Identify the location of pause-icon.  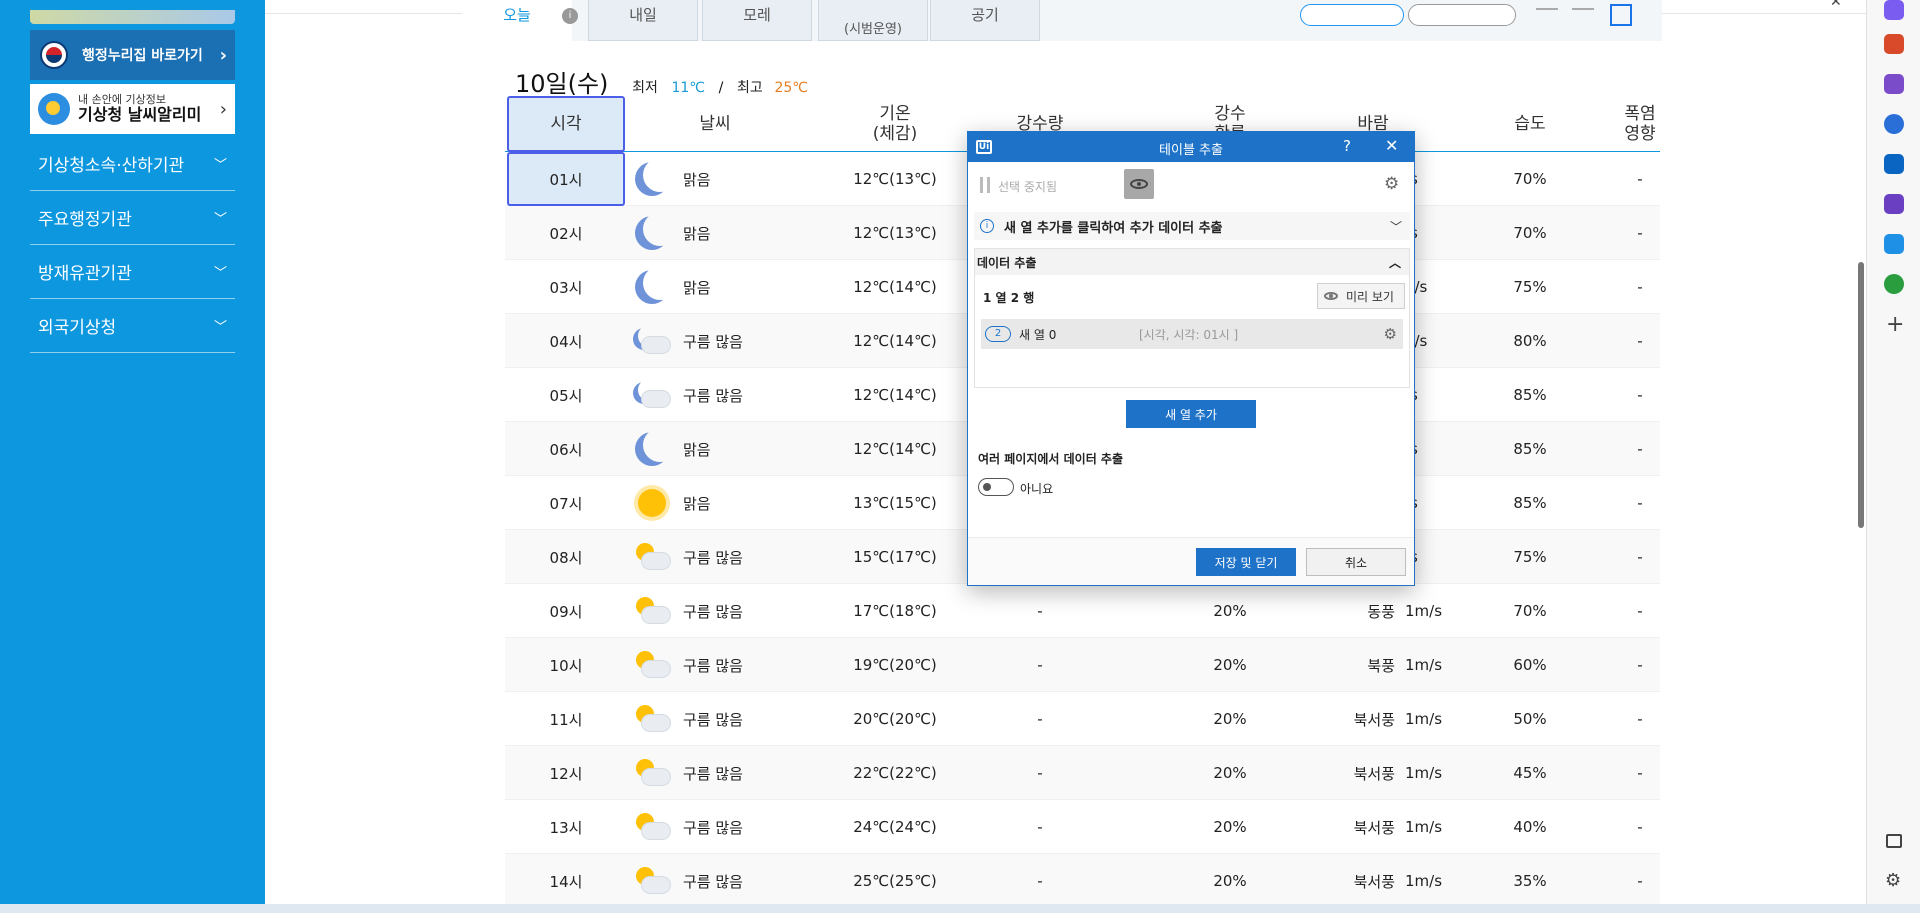
(985, 185).